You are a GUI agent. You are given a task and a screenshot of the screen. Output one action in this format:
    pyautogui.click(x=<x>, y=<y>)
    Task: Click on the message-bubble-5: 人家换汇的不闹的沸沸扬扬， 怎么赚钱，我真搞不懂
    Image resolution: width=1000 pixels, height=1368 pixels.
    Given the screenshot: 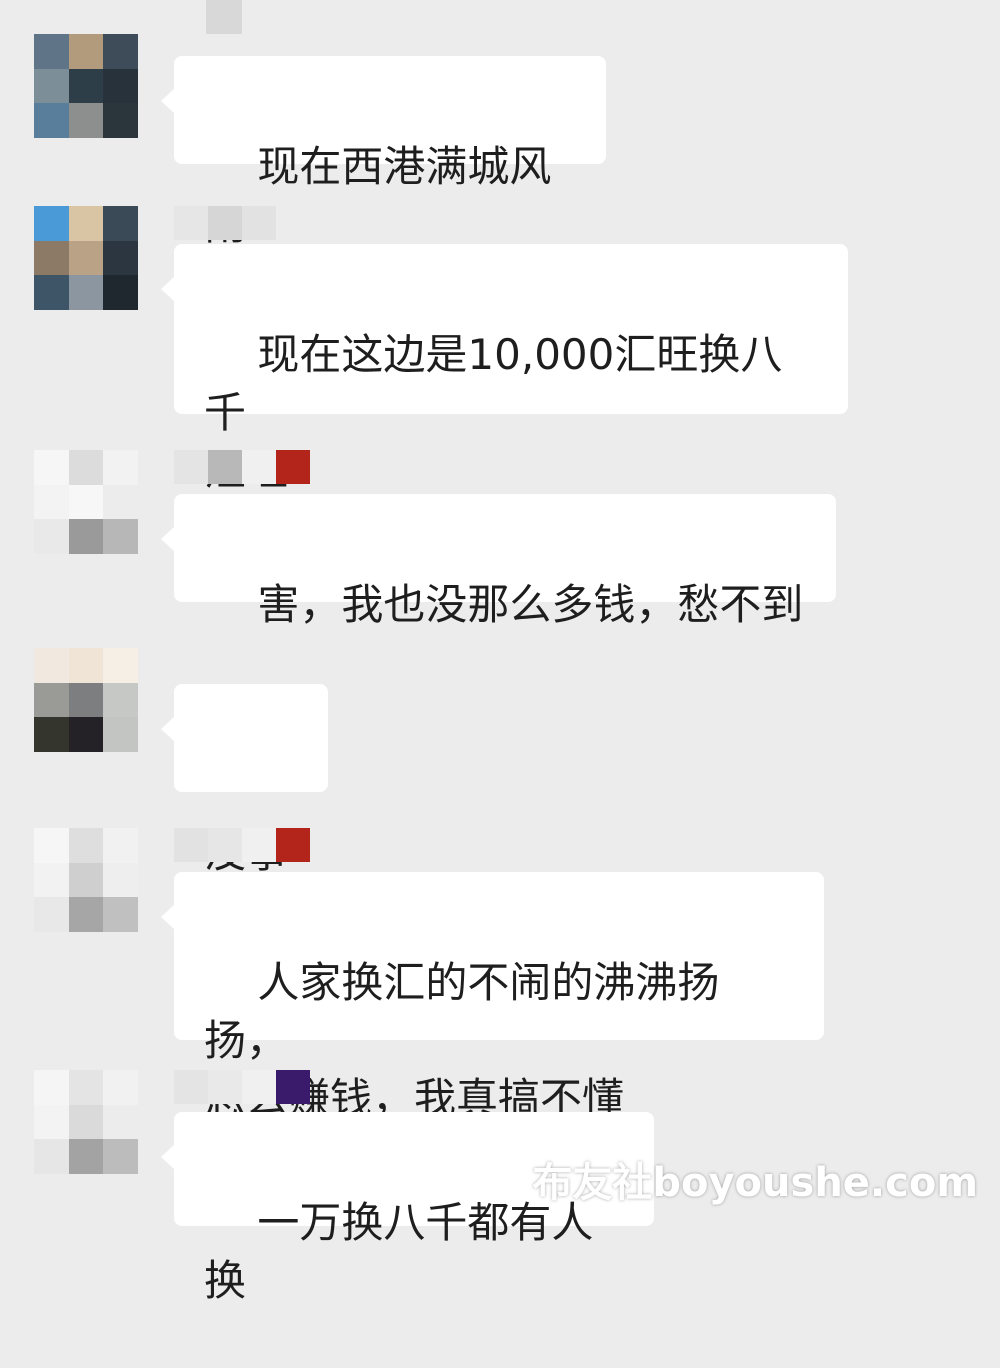 What is the action you would take?
    pyautogui.click(x=492, y=997)
    